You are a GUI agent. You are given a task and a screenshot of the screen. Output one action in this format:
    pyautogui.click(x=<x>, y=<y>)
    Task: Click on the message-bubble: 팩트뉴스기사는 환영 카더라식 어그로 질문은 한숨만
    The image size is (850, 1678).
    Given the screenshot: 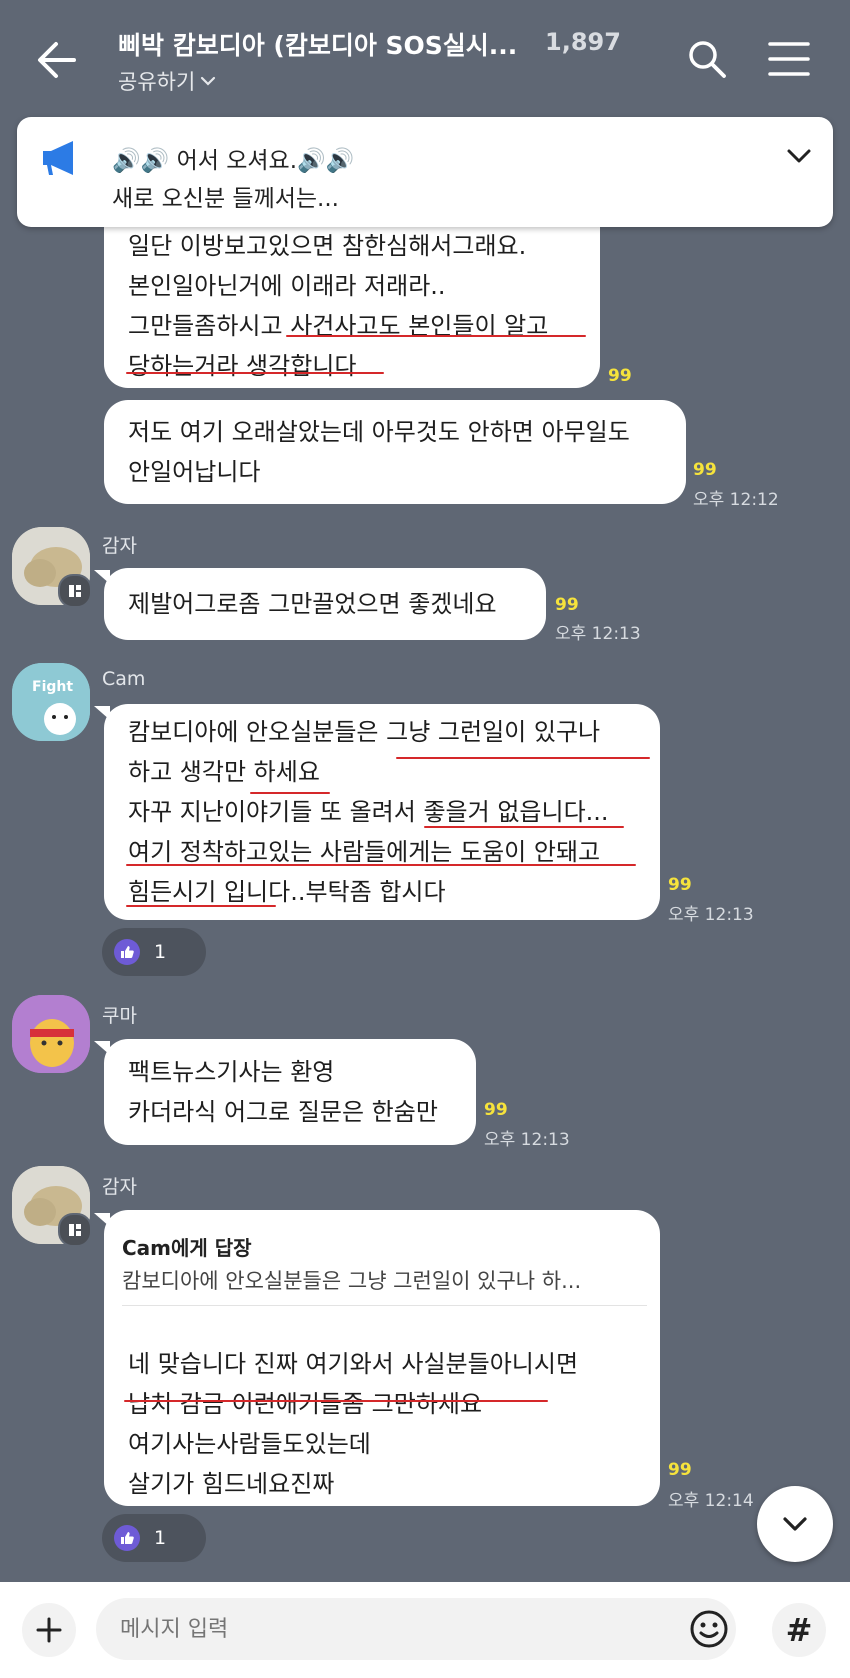 What is the action you would take?
    pyautogui.click(x=290, y=1092)
    